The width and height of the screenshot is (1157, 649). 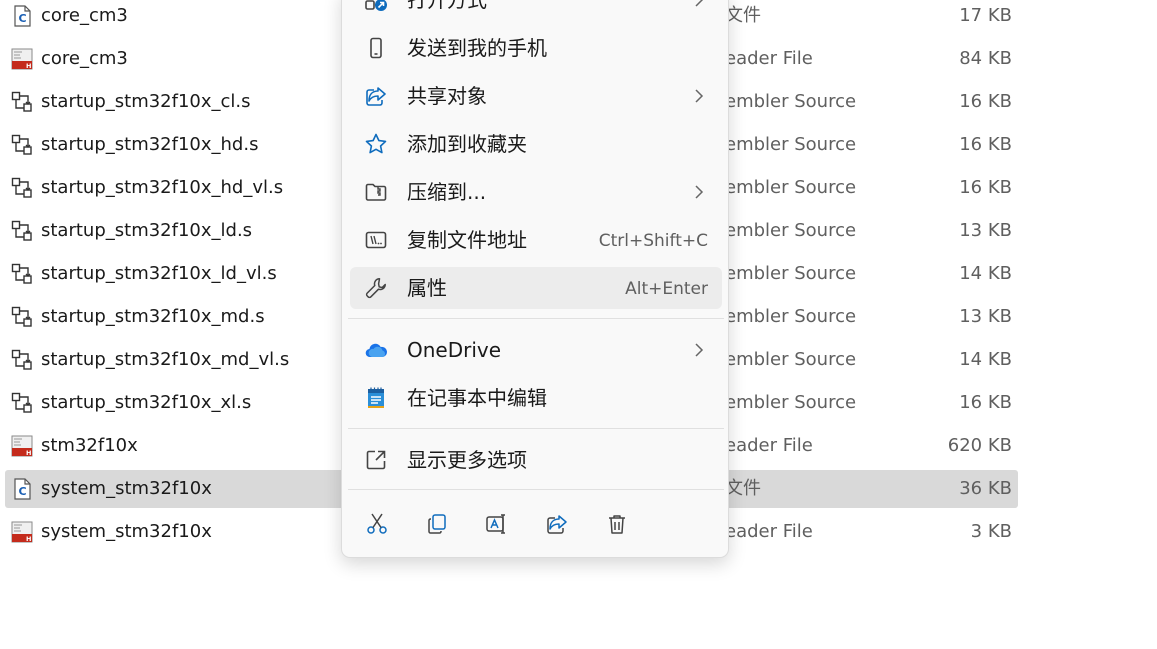 What do you see at coordinates (376, 144) in the screenshot?
I see `star-icon` at bounding box center [376, 144].